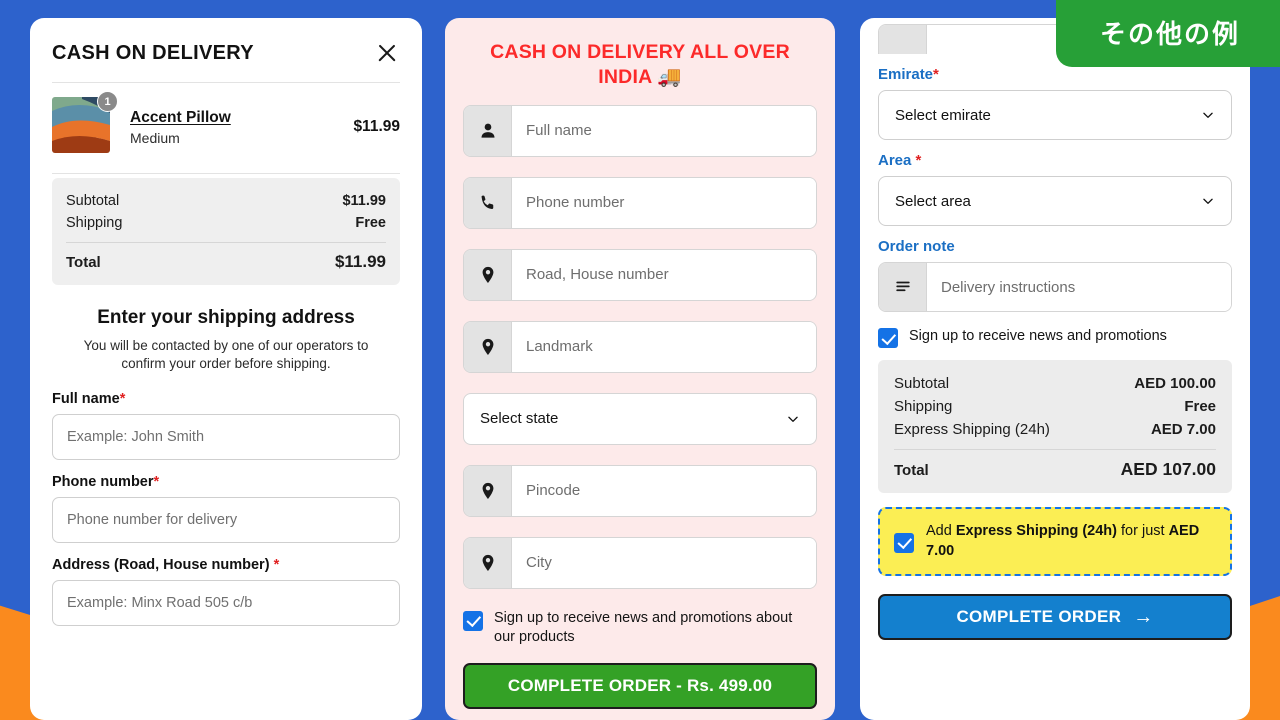 Image resolution: width=1280 pixels, height=720 pixels. I want to click on phone-number-label-text: Phone number, so click(103, 482).